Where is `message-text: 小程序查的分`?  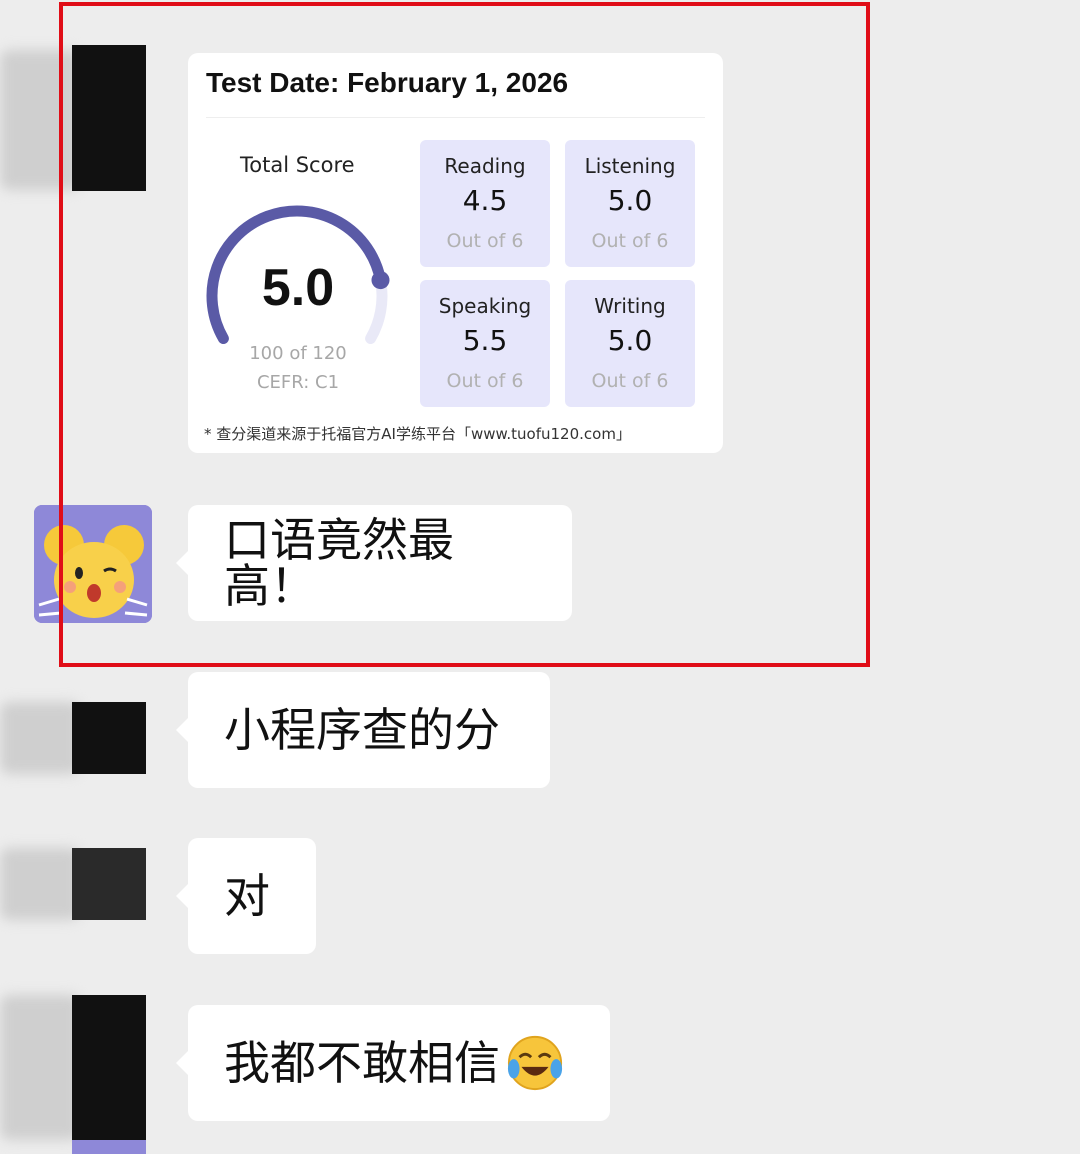
message-text: 小程序查的分 is located at coordinates (362, 730).